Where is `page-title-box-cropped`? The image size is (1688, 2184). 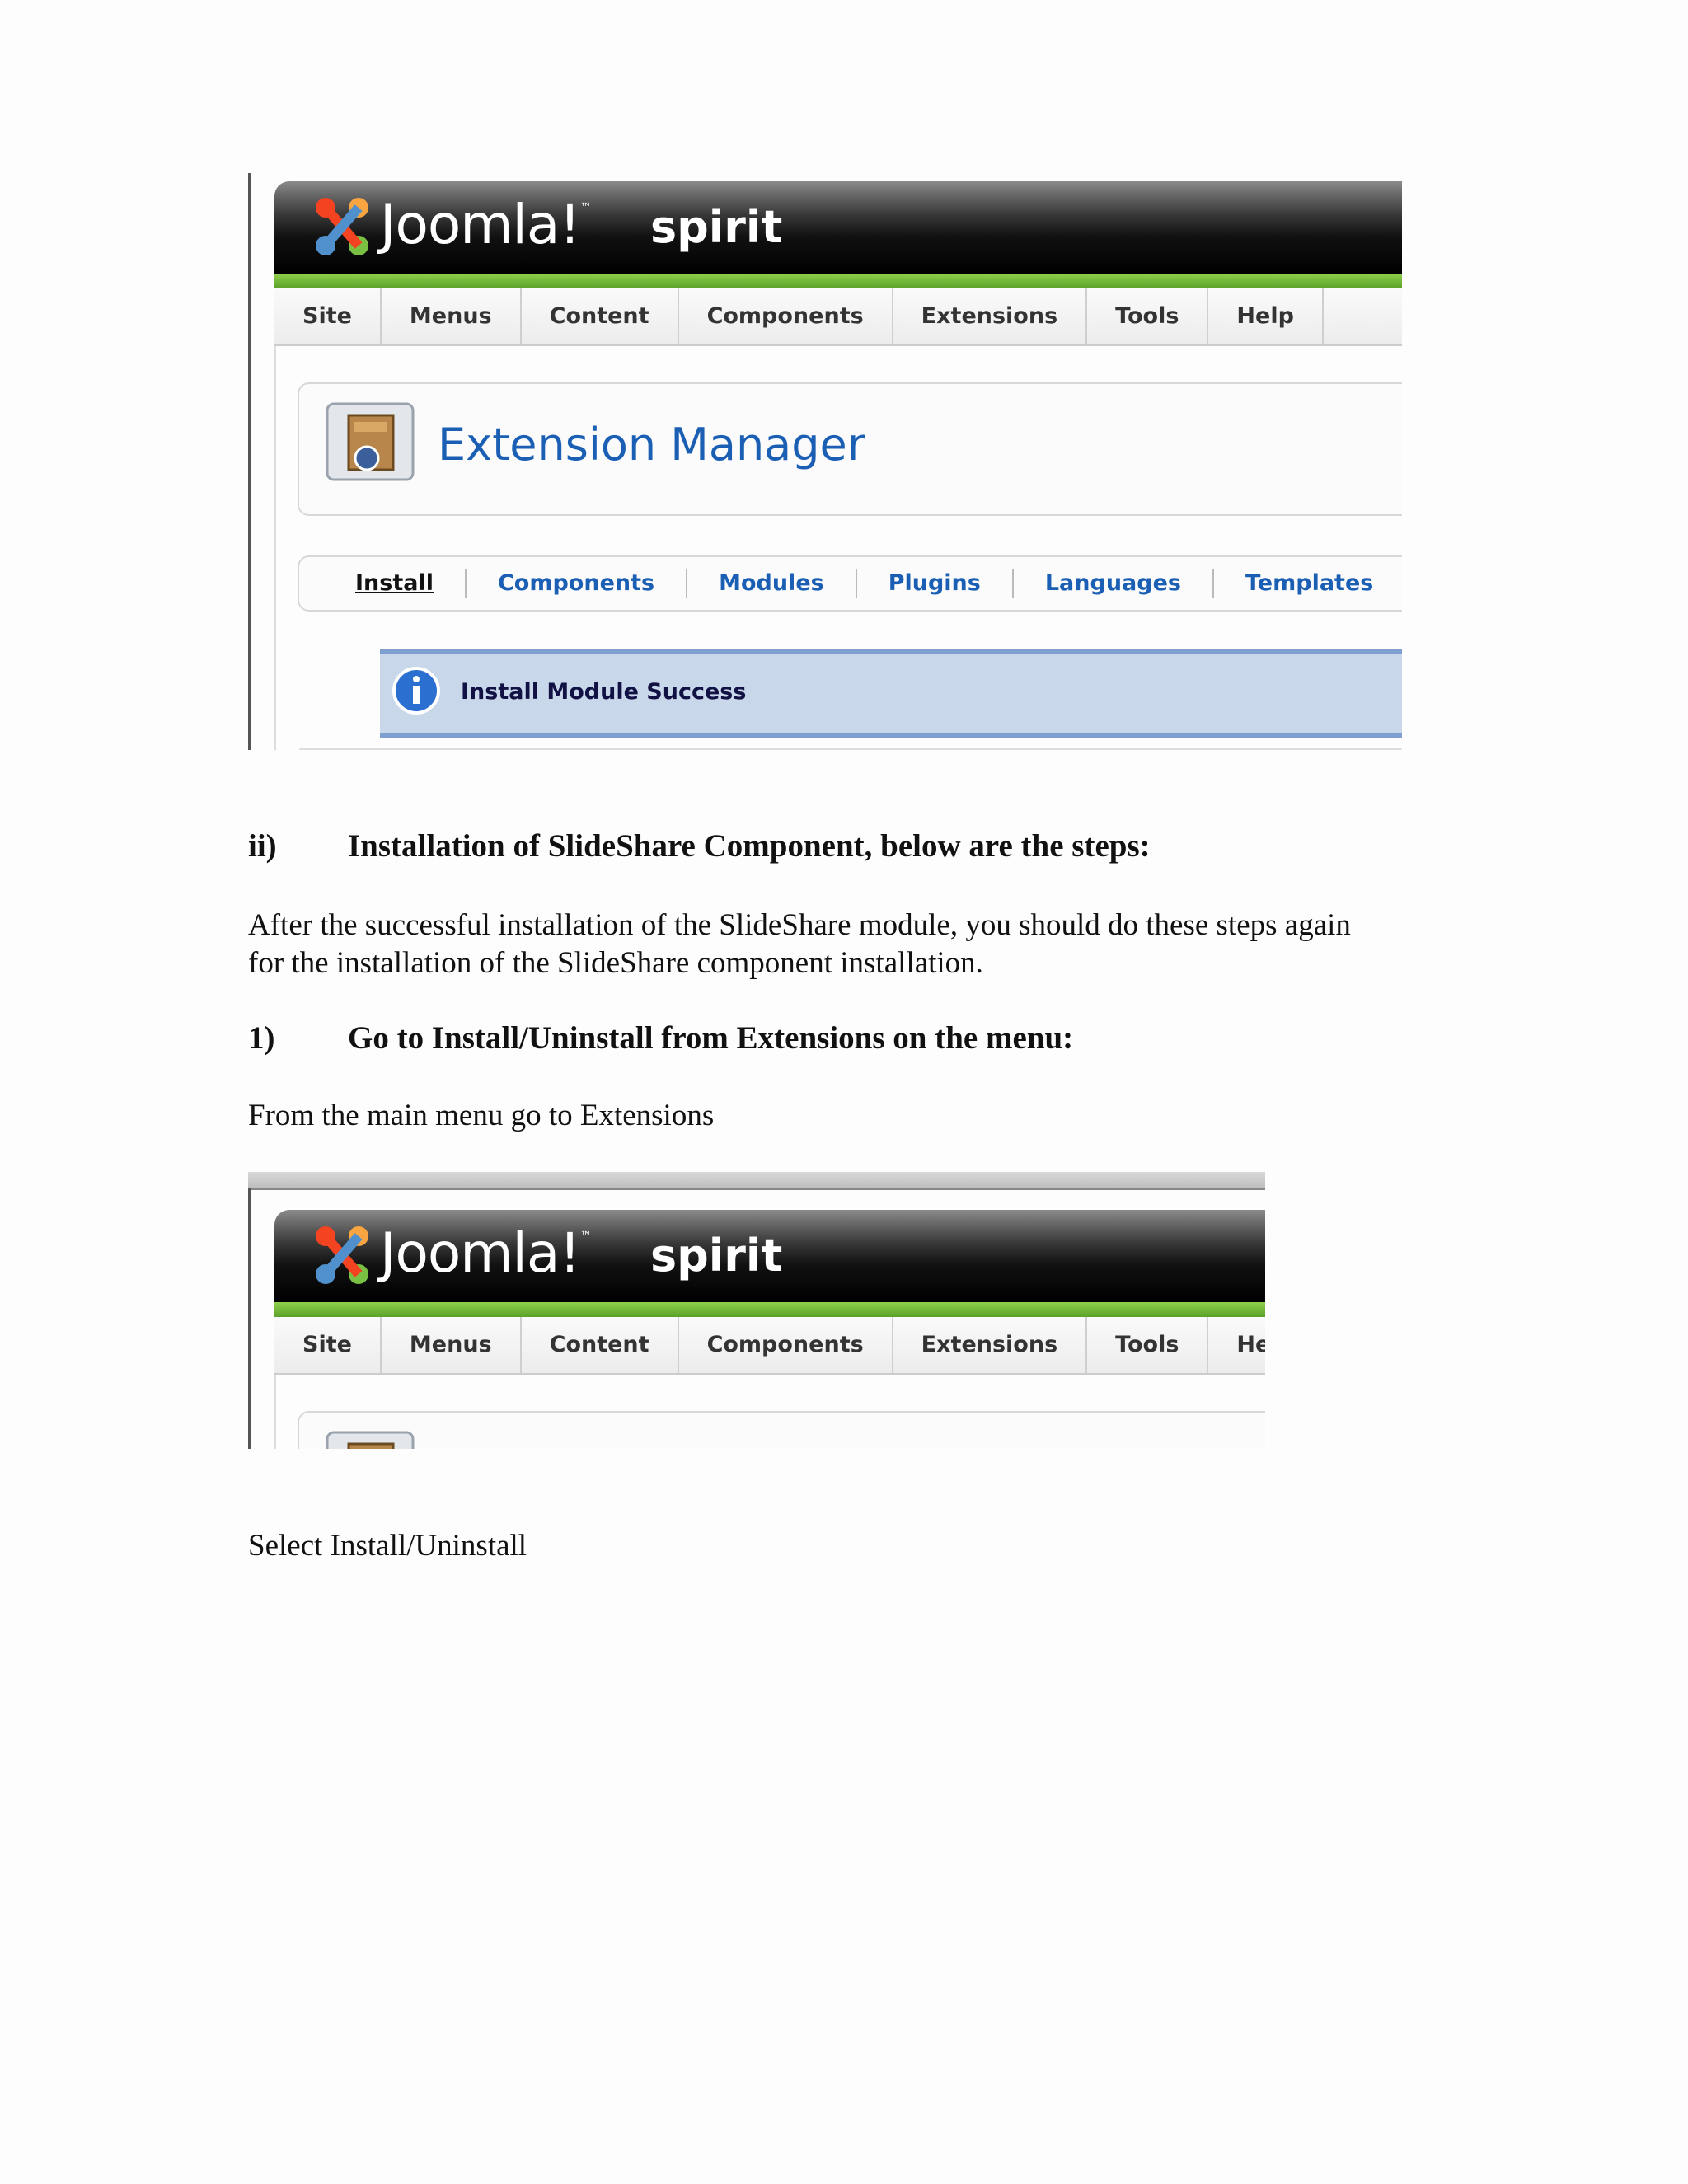 page-title-box-cropped is located at coordinates (781, 1430).